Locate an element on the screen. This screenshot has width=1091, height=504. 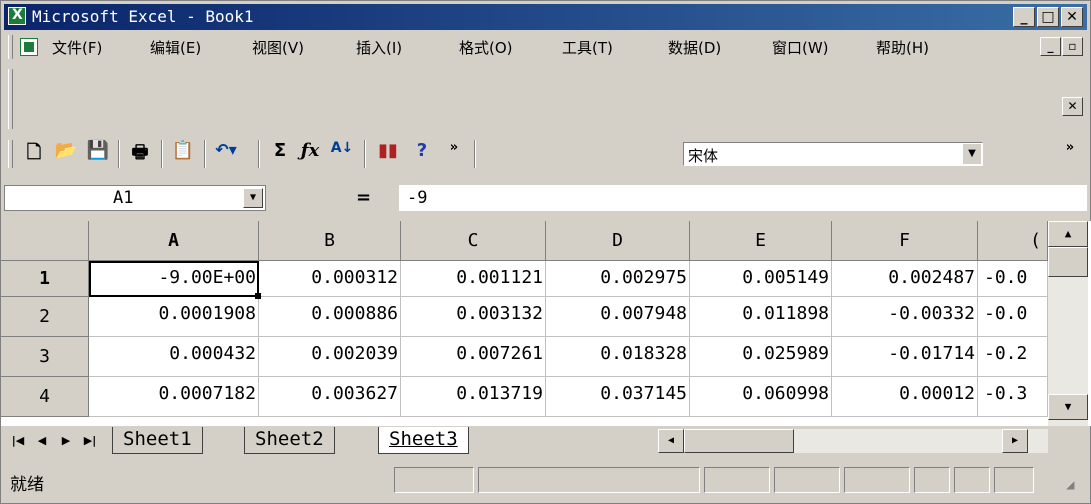
cell-g1: -0.0 is located at coordinates (1013, 279).